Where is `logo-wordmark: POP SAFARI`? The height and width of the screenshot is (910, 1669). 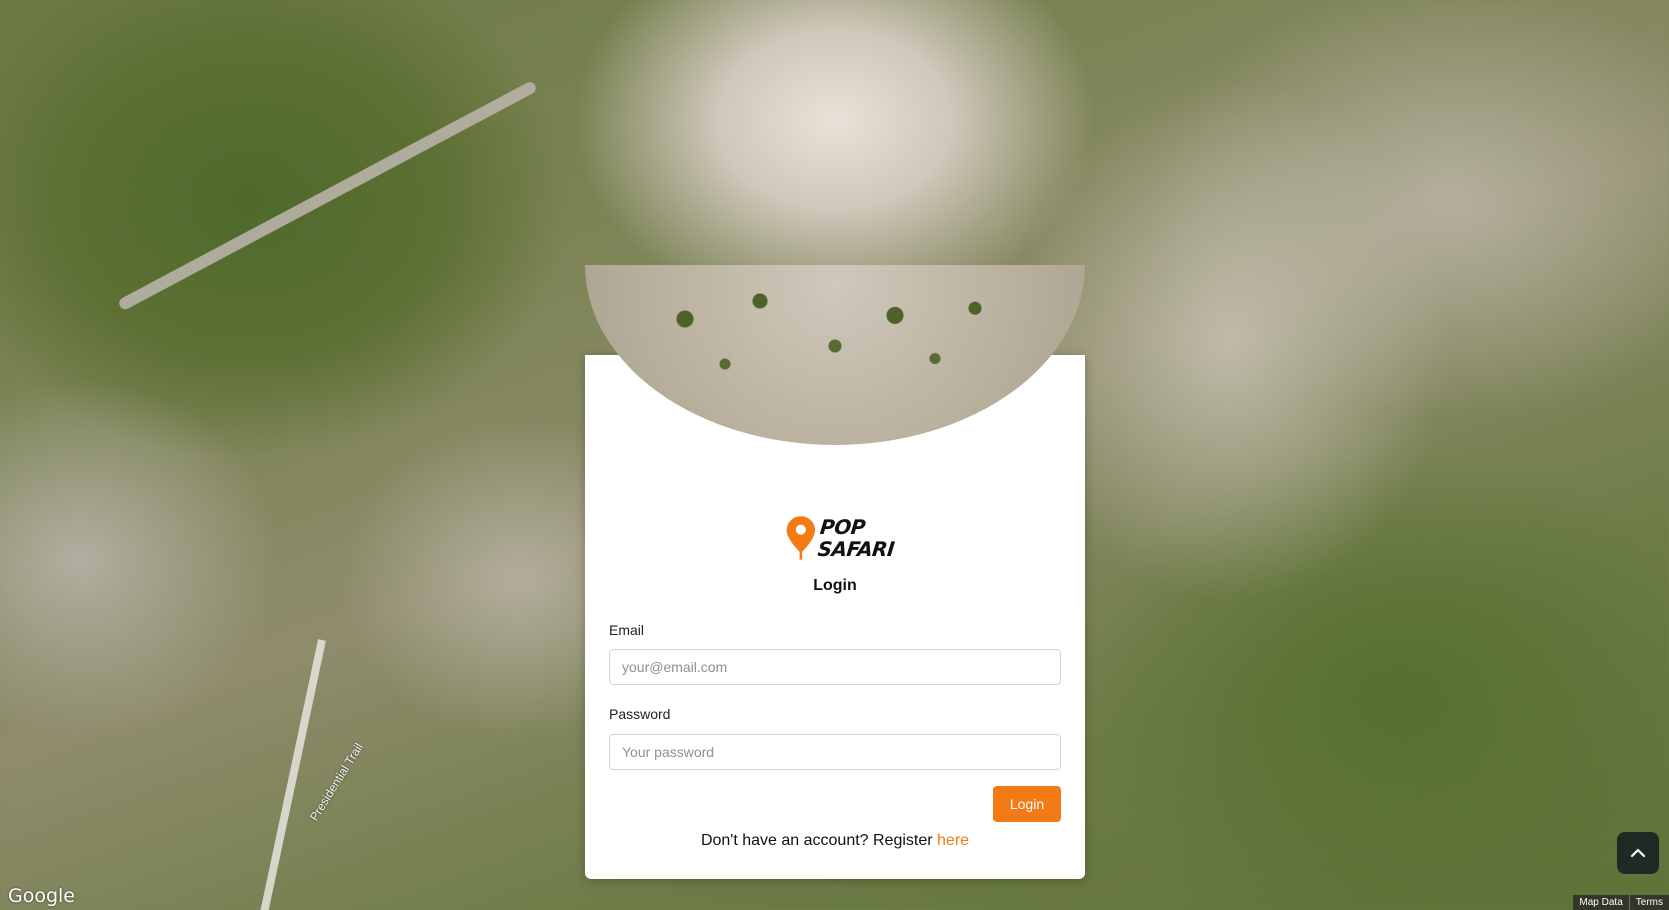
logo-wordmark: POP SAFARI is located at coordinates (856, 538).